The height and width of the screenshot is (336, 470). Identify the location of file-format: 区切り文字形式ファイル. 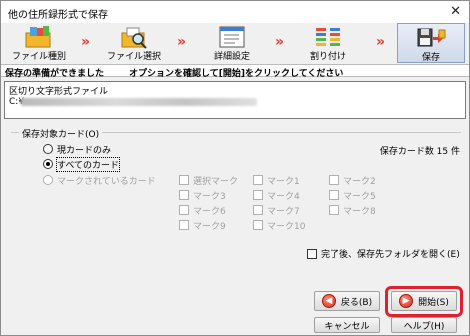
(59, 92).